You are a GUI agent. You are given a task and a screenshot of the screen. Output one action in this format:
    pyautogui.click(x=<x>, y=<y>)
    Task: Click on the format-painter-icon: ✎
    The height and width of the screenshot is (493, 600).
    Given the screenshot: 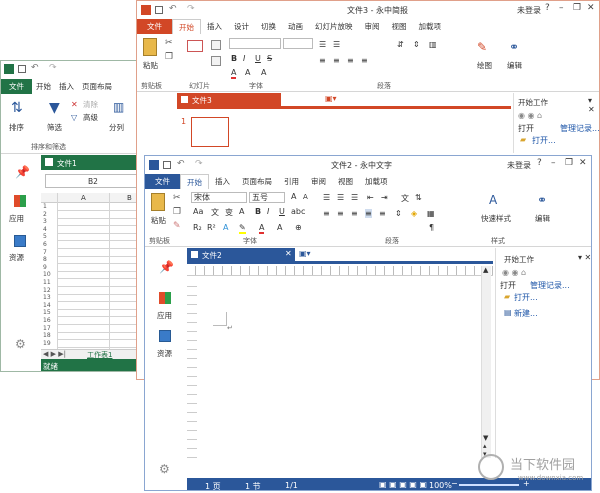 What is the action you would take?
    pyautogui.click(x=177, y=226)
    